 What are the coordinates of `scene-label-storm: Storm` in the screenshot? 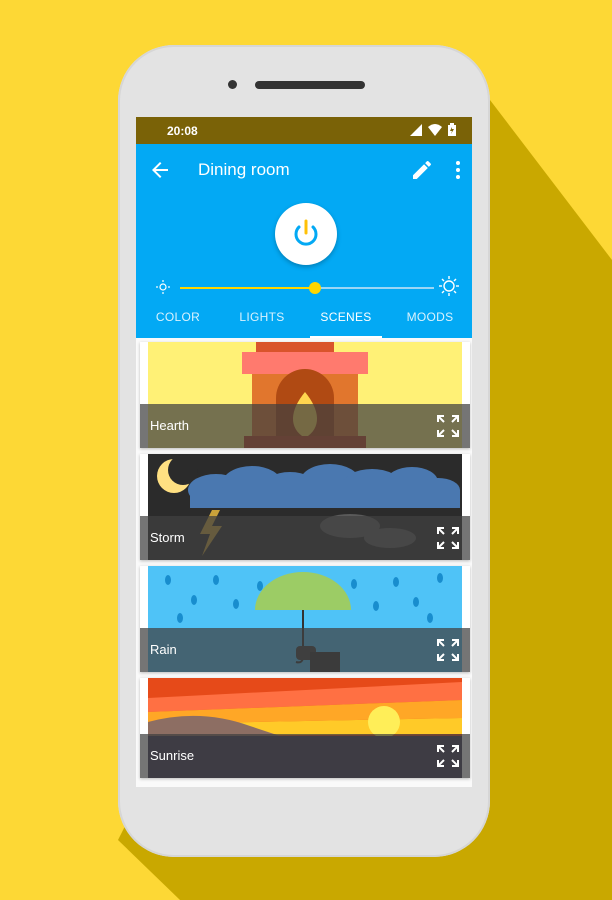 It's located at (167, 537).